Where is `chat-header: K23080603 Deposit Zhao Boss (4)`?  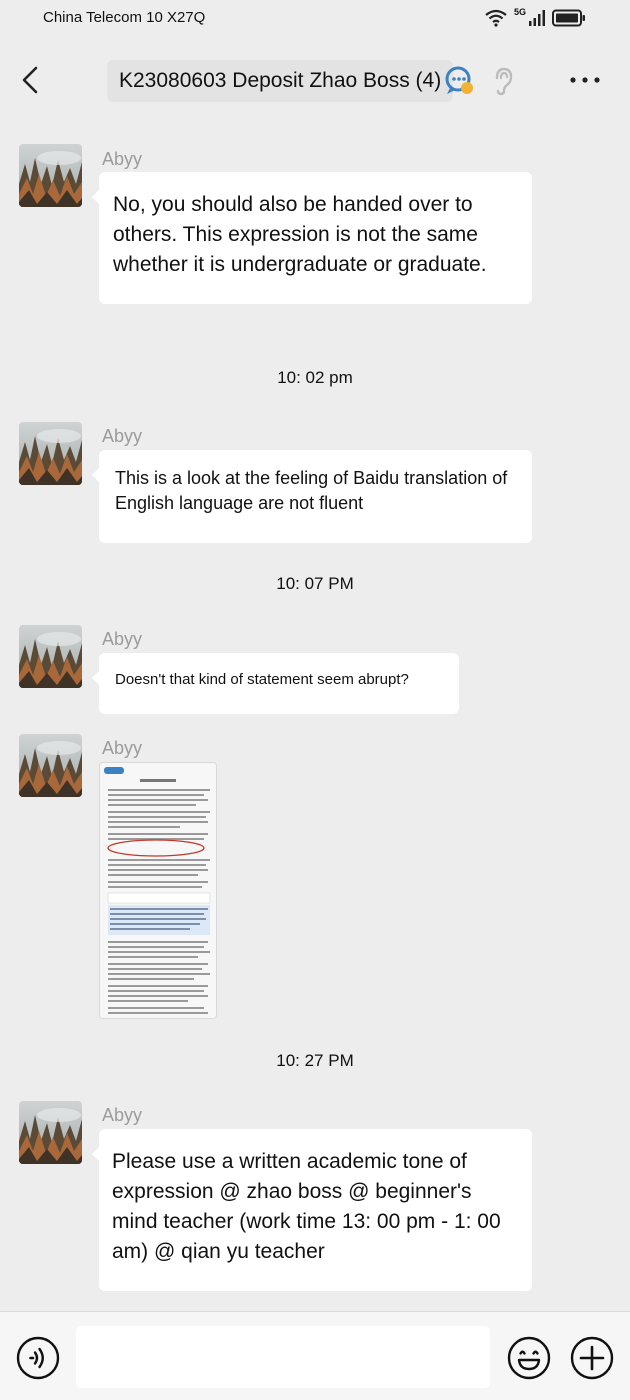
chat-header: K23080603 Deposit Zhao Boss (4) is located at coordinates (315, 80).